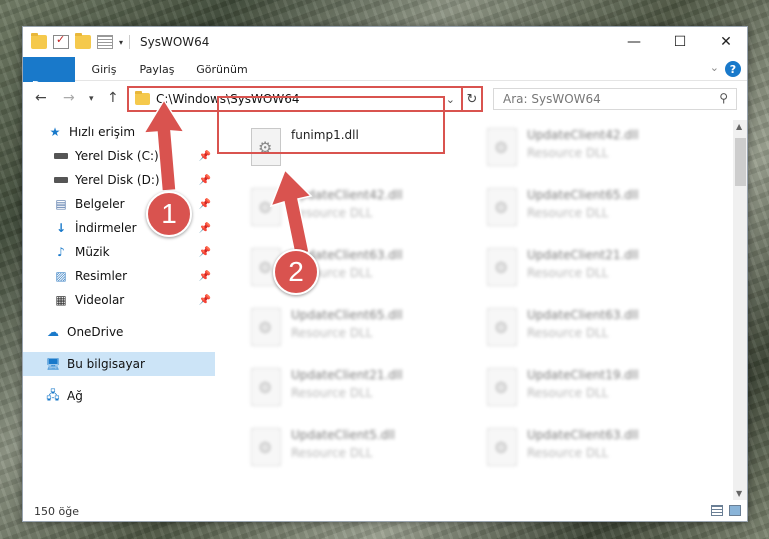  What do you see at coordinates (105, 42) in the screenshot?
I see `customize-toolbar-icon` at bounding box center [105, 42].